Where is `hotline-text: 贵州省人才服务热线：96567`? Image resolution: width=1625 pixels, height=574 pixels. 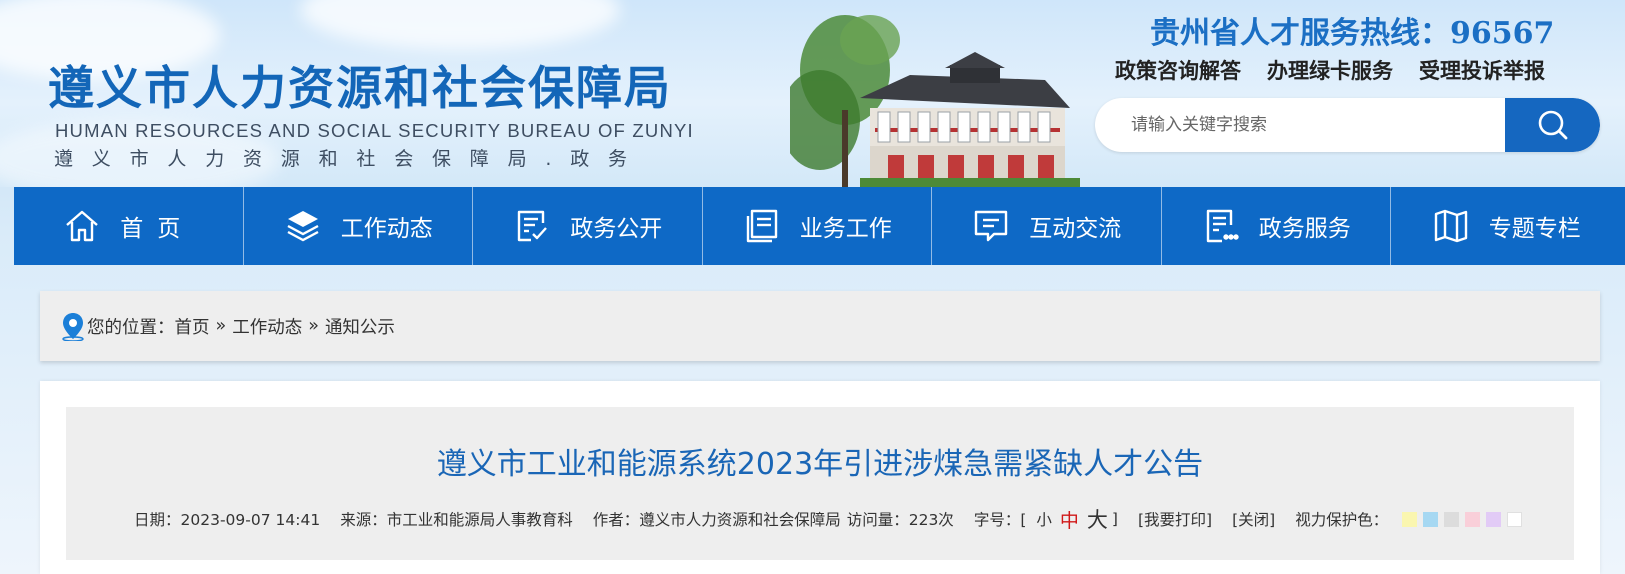
hotline-text: 贵州省人才服务热线：96567 is located at coordinates (1352, 33).